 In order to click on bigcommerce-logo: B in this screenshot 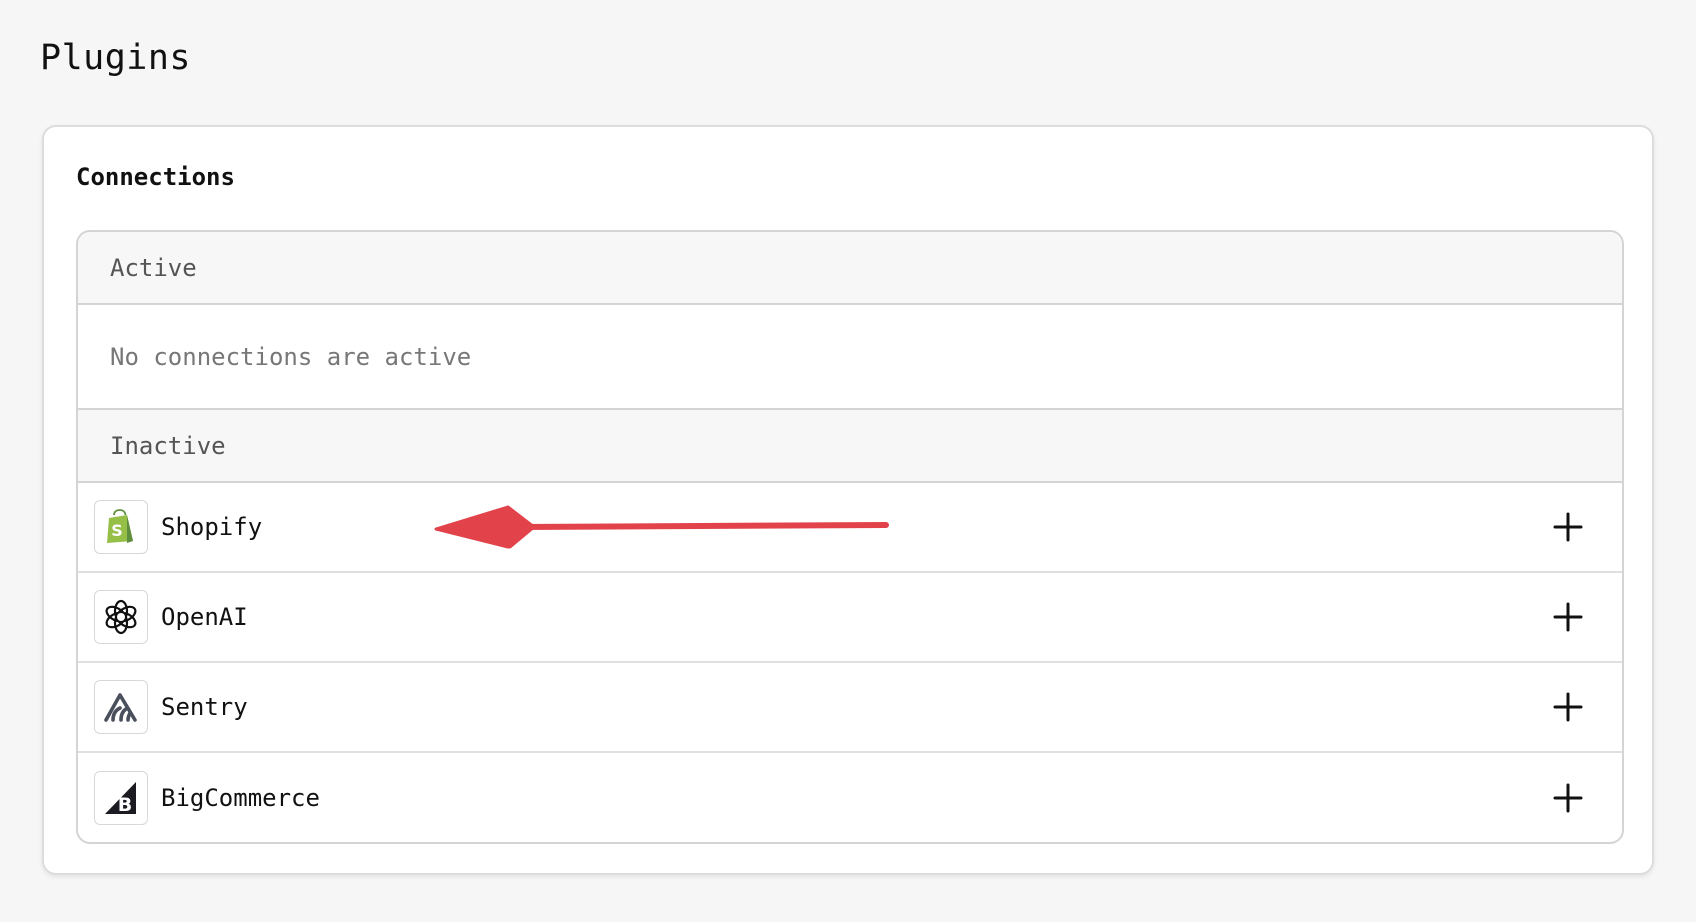, I will do `click(121, 798)`.